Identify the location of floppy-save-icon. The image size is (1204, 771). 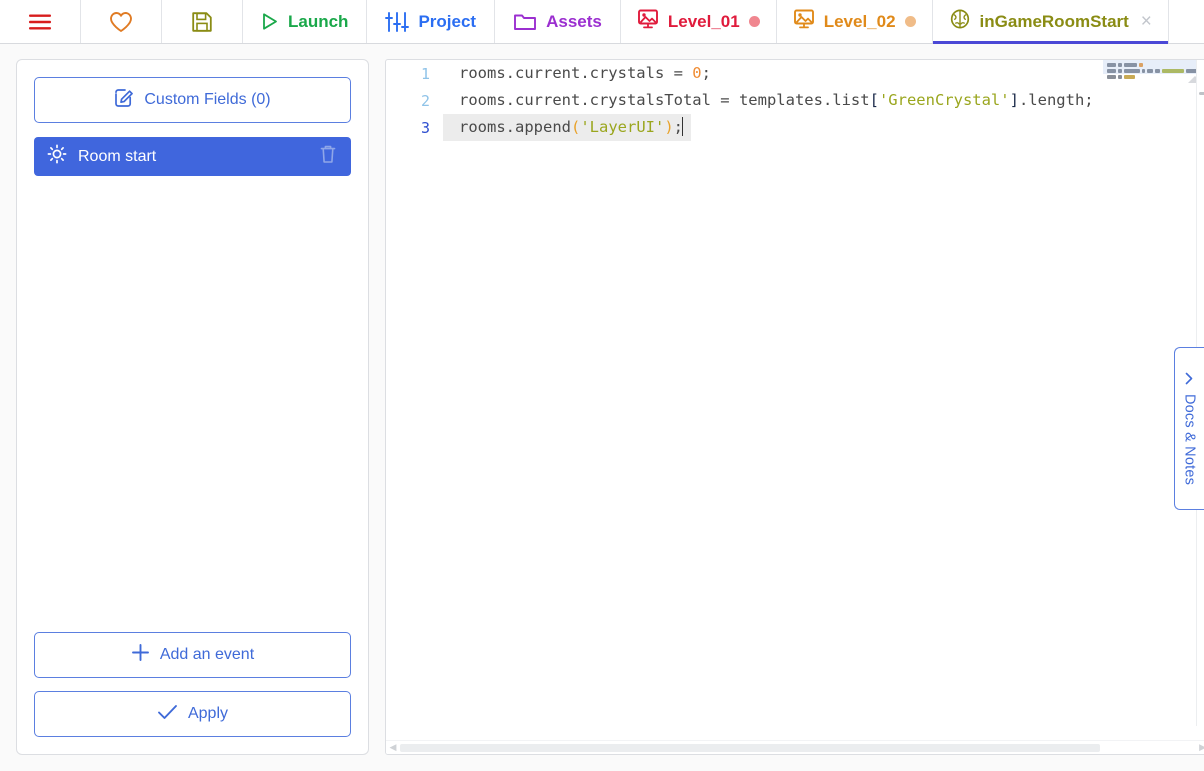
(202, 22).